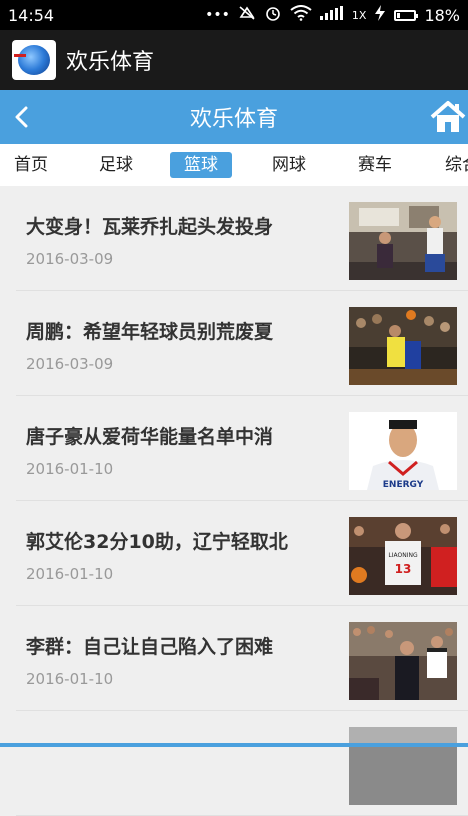 The width and height of the screenshot is (468, 816). I want to click on list-item: 李群：自己让自己陷入了困难 2016-01-10, so click(242, 658).